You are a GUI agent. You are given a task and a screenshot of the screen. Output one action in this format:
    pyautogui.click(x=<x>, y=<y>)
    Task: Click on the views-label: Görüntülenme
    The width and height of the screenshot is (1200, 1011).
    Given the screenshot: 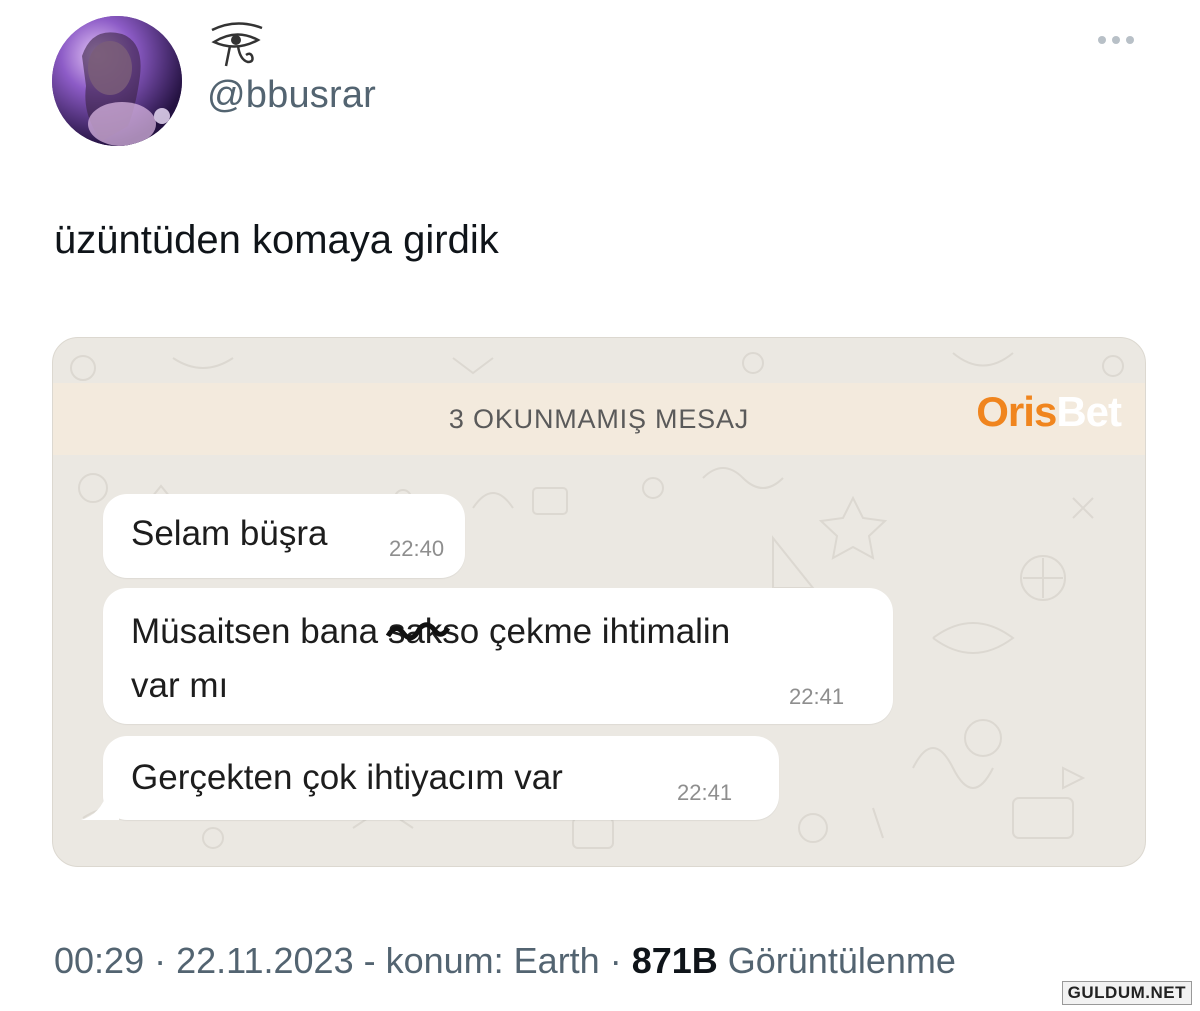 What is the action you would take?
    pyautogui.click(x=836, y=960)
    